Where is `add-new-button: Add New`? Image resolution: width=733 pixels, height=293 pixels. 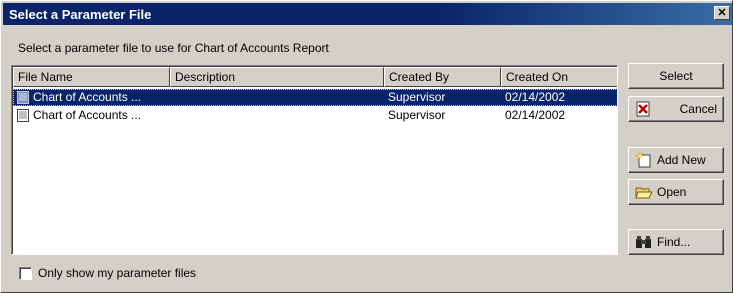 add-new-button: Add New is located at coordinates (676, 160).